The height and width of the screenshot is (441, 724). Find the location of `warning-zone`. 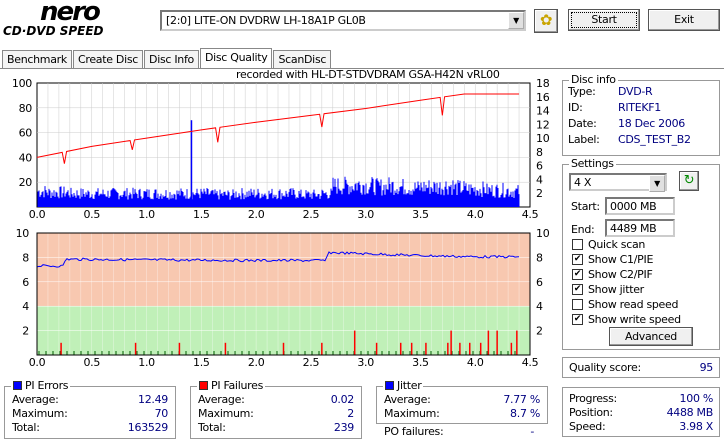

warning-zone is located at coordinates (283, 270).